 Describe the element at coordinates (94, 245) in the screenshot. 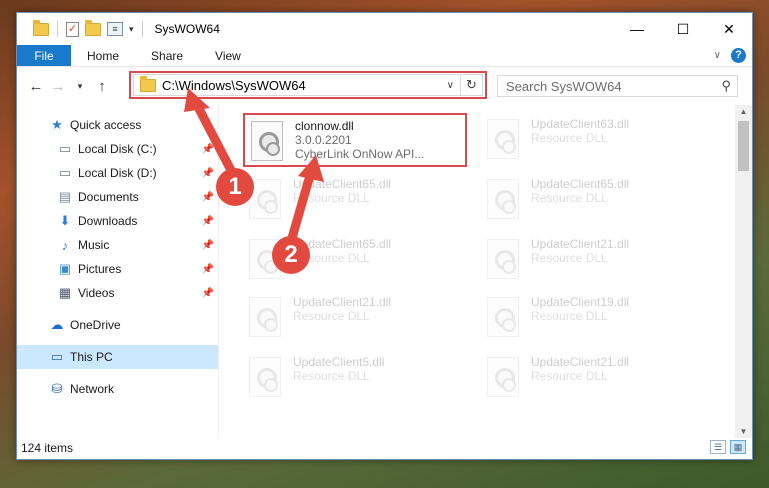

I see `nav-label: Music` at that location.